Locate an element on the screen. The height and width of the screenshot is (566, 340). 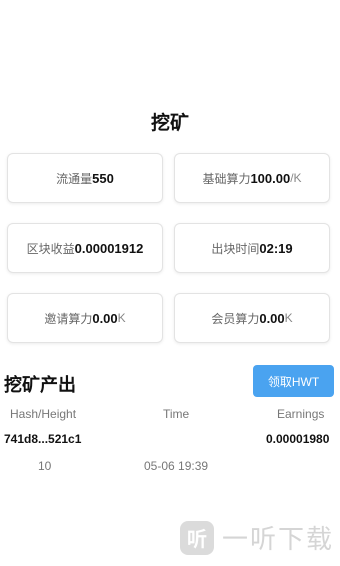
column-header-earnings: Earnings is located at coordinates (301, 414).